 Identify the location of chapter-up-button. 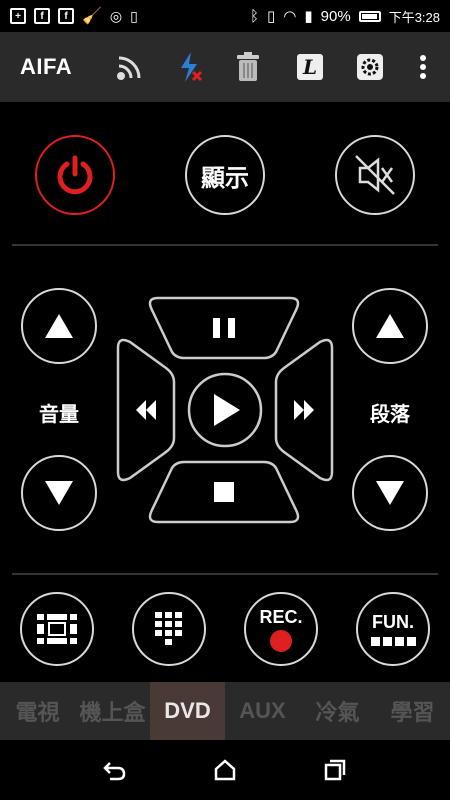
(390, 326).